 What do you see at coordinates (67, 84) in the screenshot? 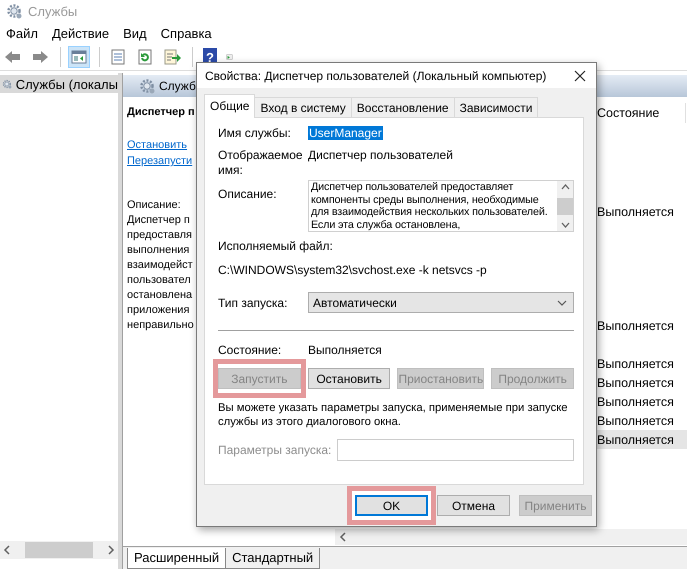
I see `tree-item-label: Службы (локалы` at bounding box center [67, 84].